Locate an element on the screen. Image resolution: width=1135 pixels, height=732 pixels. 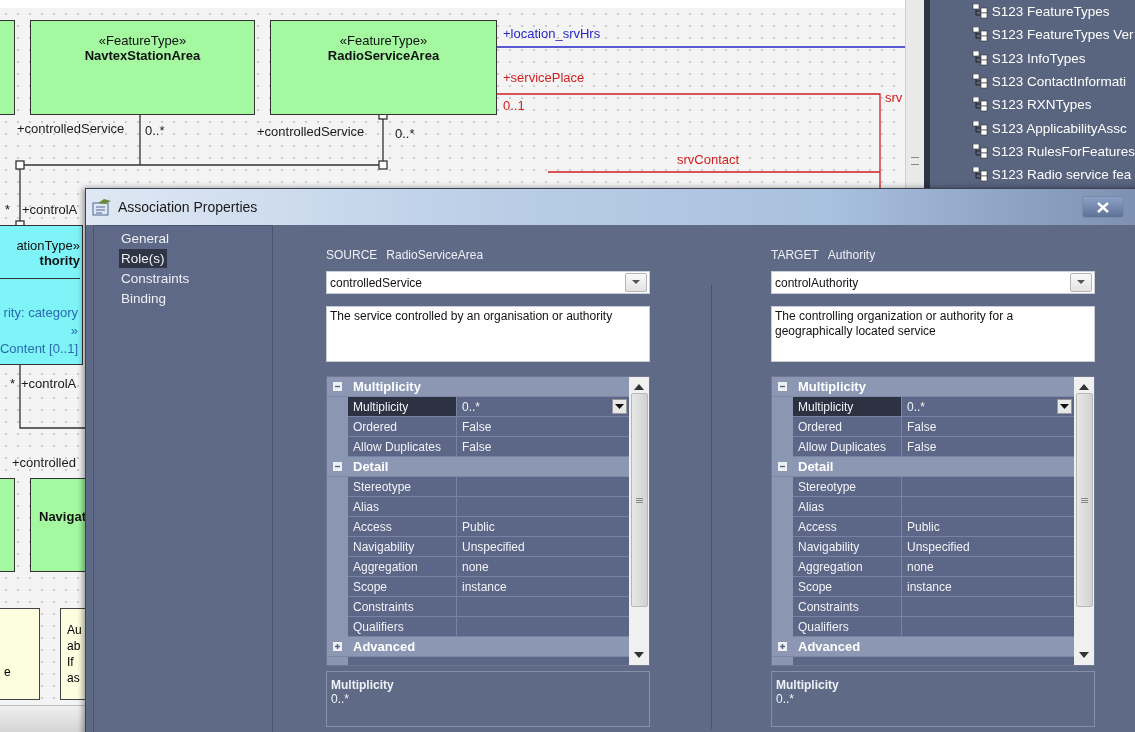
tree-item: S123 ApplicabilityAssc is located at coordinates (1059, 128).